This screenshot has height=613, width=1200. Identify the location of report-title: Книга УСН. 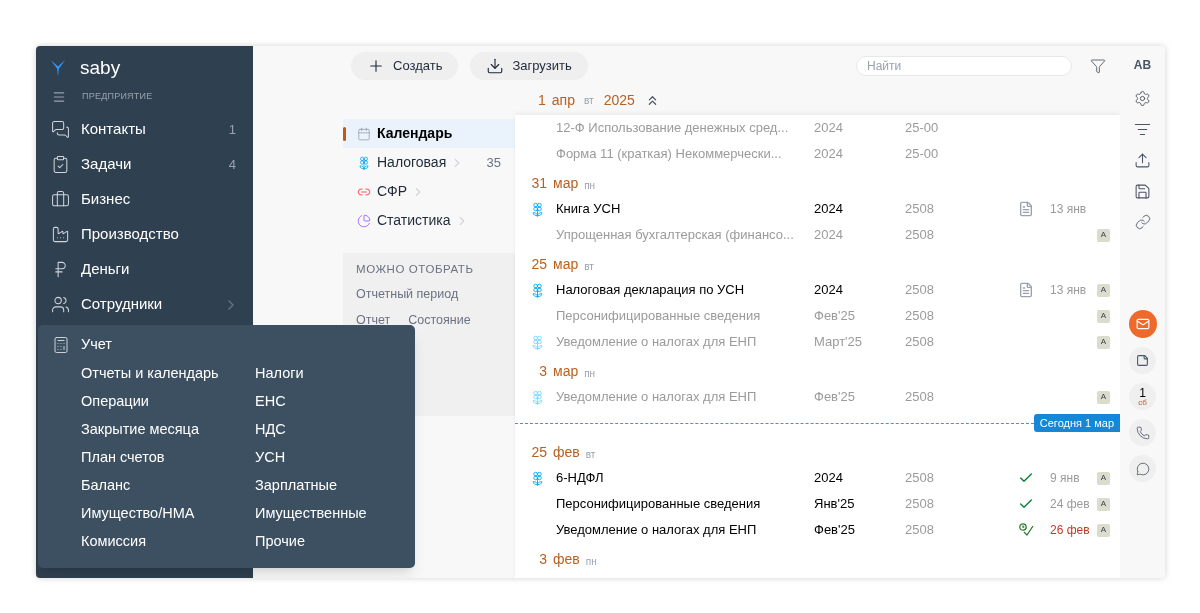
(589, 209).